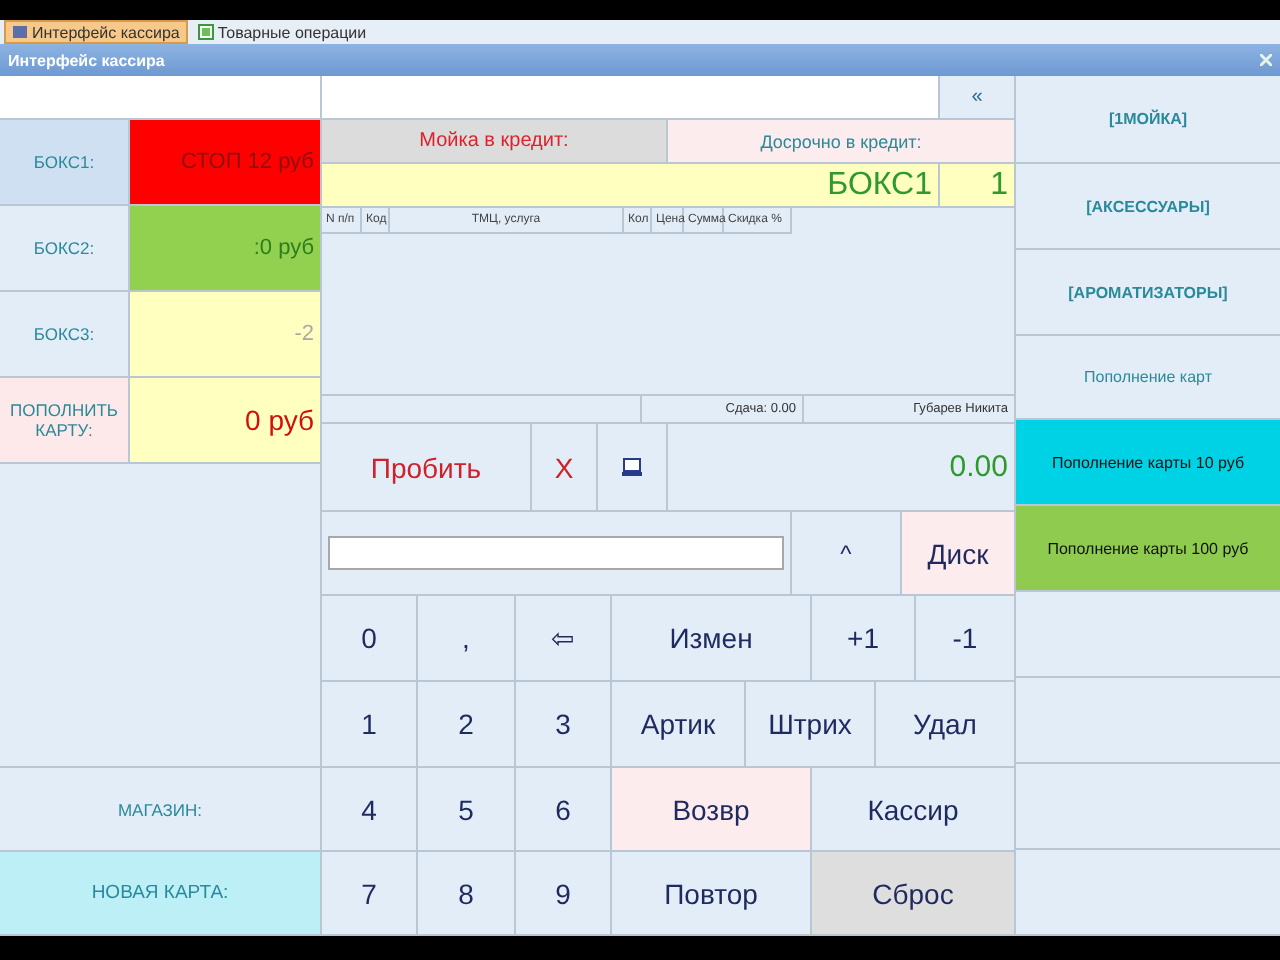 The width and height of the screenshot is (1280, 960). What do you see at coordinates (564, 724) in the screenshot?
I see `keypad-key: 3` at bounding box center [564, 724].